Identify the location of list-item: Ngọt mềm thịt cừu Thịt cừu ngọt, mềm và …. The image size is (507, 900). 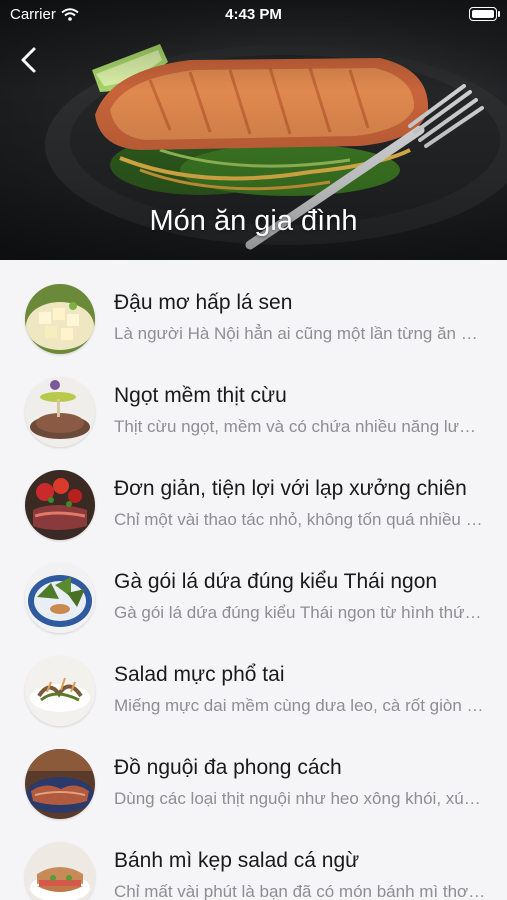
(253, 400).